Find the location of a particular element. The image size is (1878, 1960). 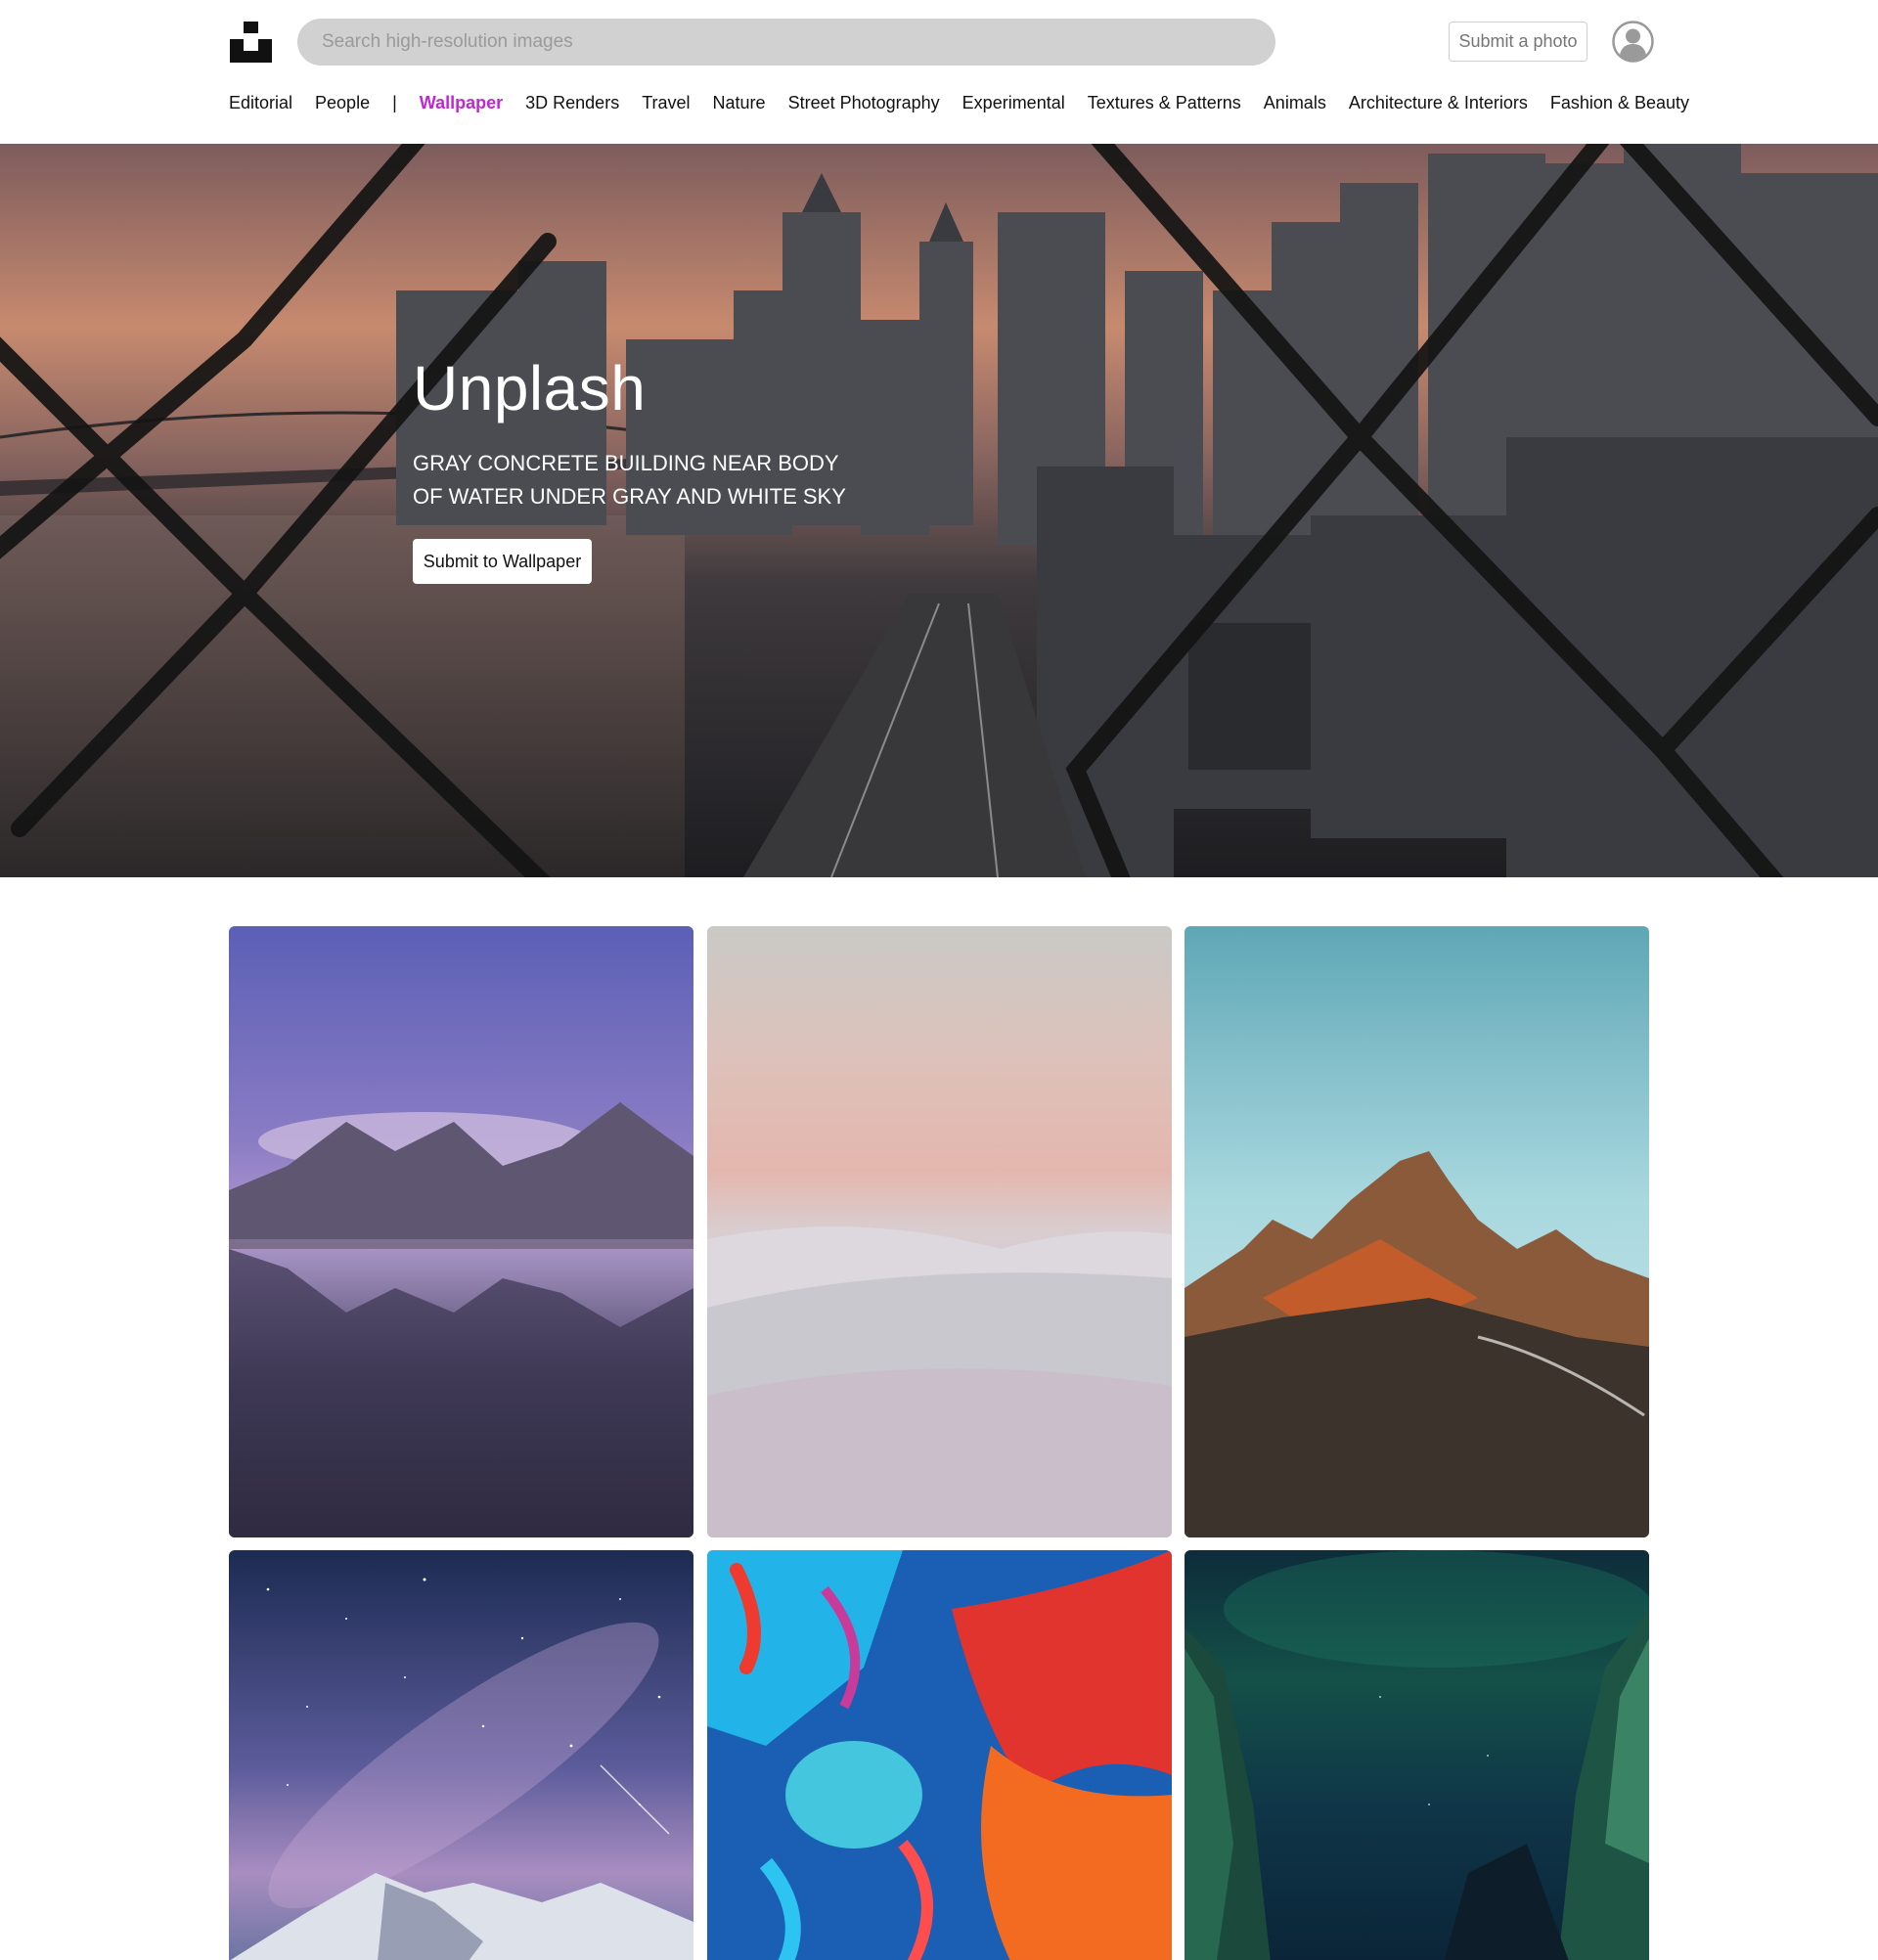

photo-desert-dunes is located at coordinates (939, 1231).